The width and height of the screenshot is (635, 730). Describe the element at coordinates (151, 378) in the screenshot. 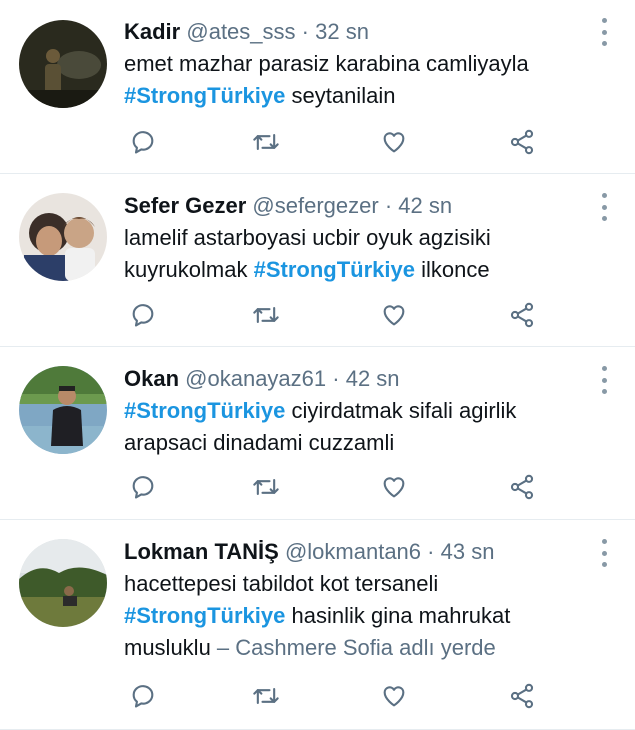

I see `display-name: Okan` at that location.